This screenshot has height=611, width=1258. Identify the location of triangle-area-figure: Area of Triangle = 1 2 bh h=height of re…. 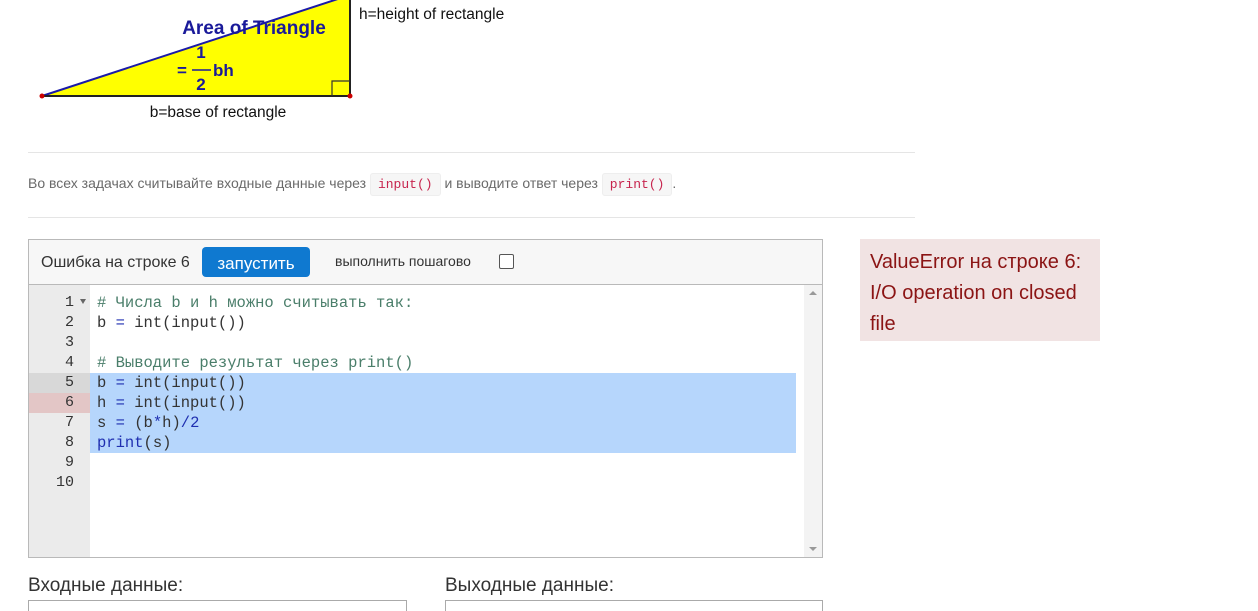
(271, 60).